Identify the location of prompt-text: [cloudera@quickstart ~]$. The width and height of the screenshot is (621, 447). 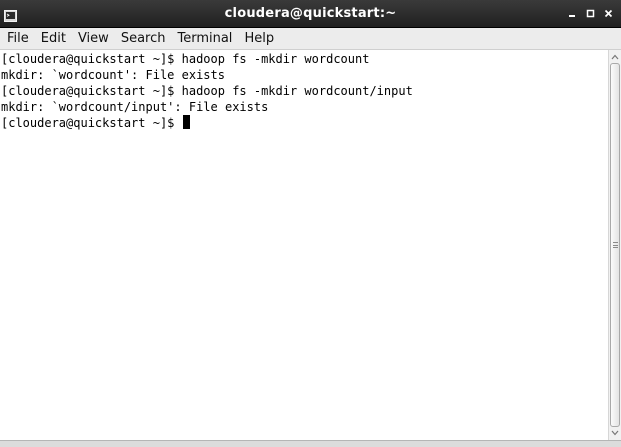
(91, 123).